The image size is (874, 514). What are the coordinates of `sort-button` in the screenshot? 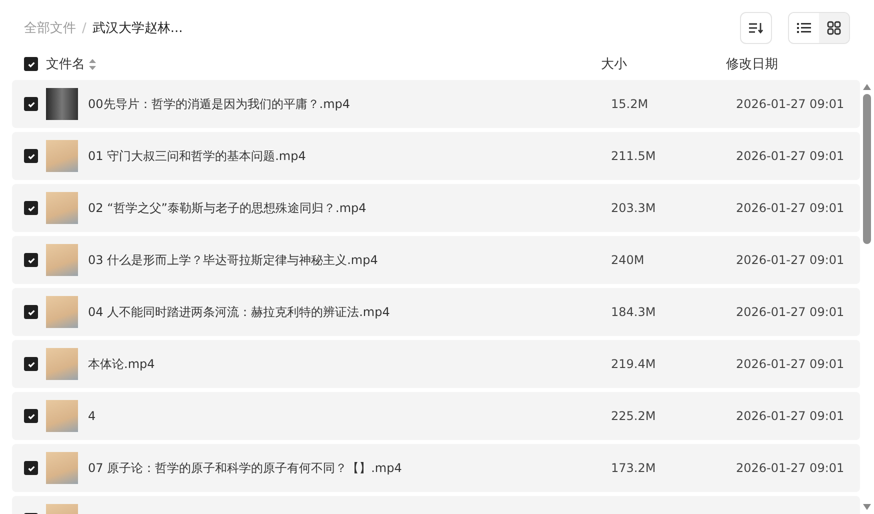 It's located at (756, 28).